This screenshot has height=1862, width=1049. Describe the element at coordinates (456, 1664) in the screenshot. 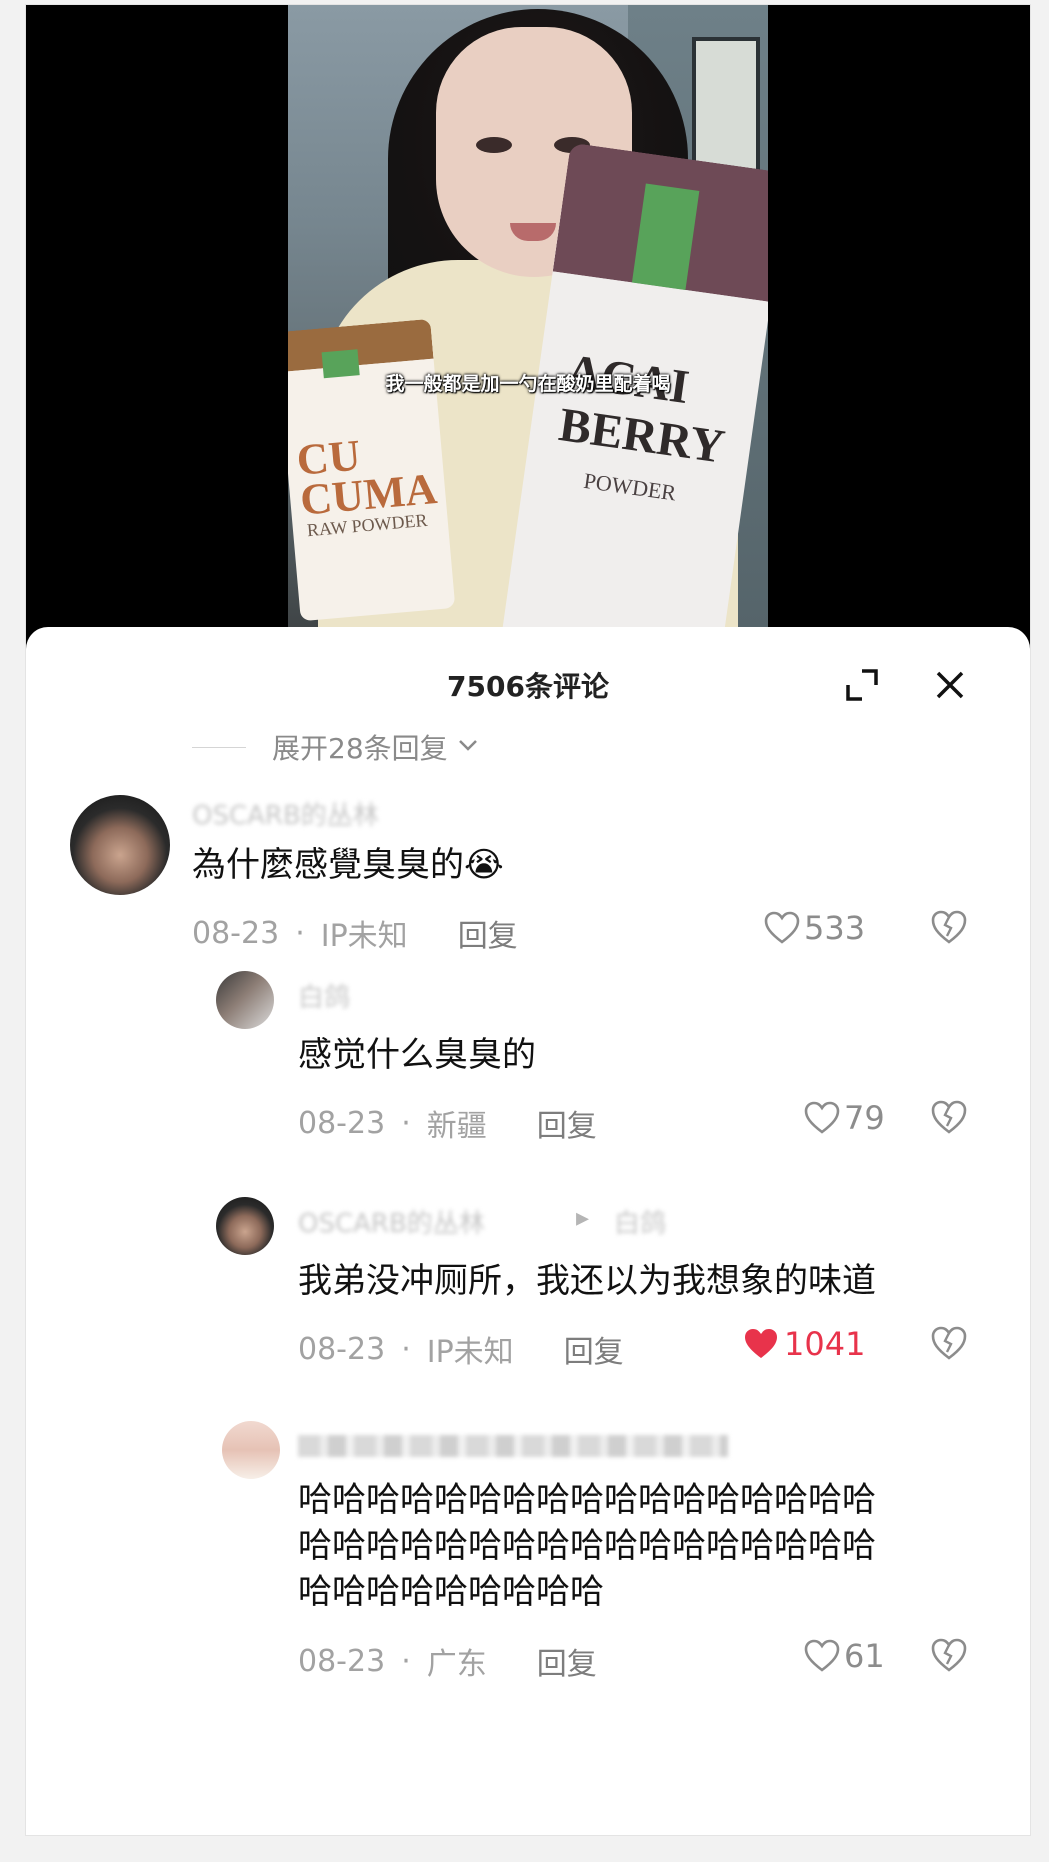

I see `comment-location: 广东` at that location.